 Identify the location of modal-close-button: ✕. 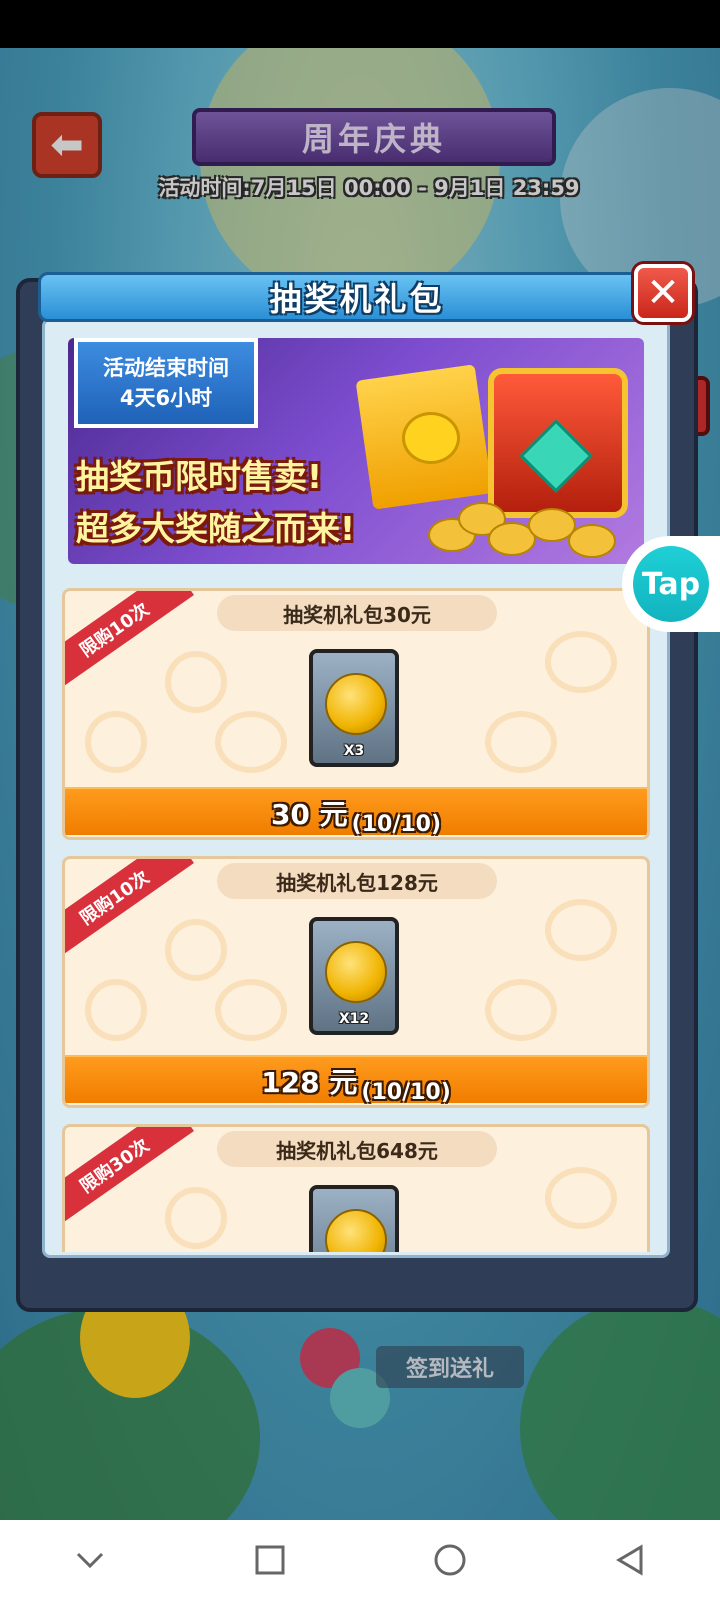
(663, 293).